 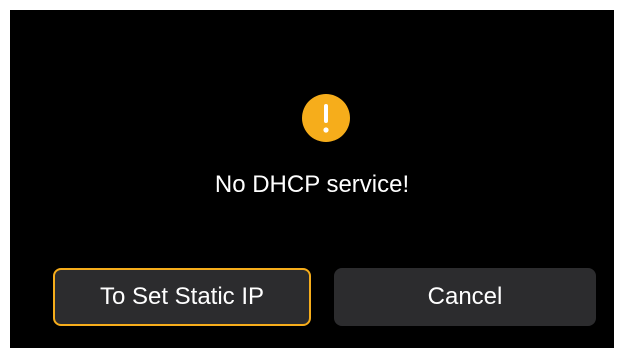 I want to click on set-static-ip-label: To Set Static IP, so click(x=182, y=296).